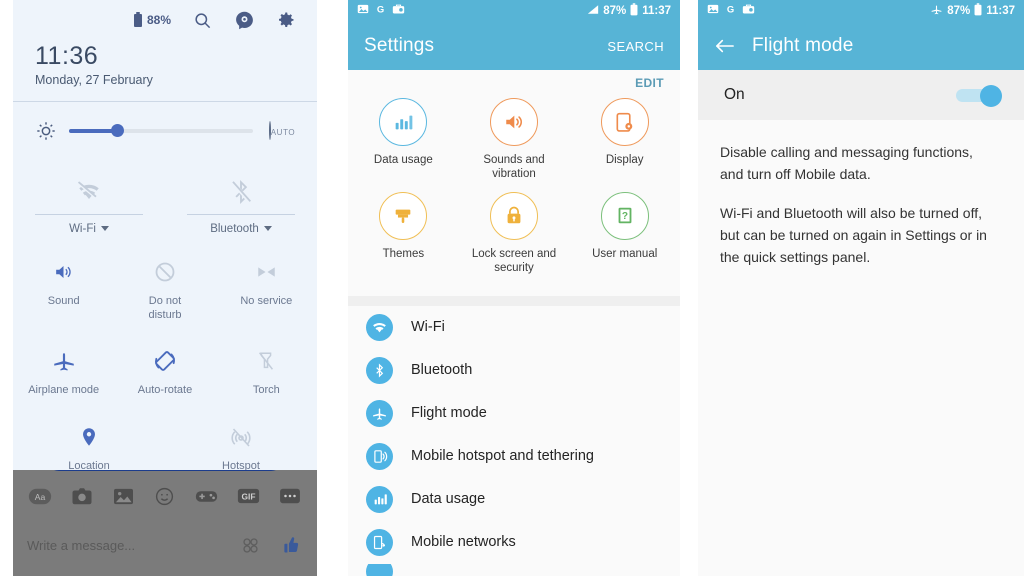  What do you see at coordinates (89, 444) in the screenshot?
I see `quick-tile-location: Location` at bounding box center [89, 444].